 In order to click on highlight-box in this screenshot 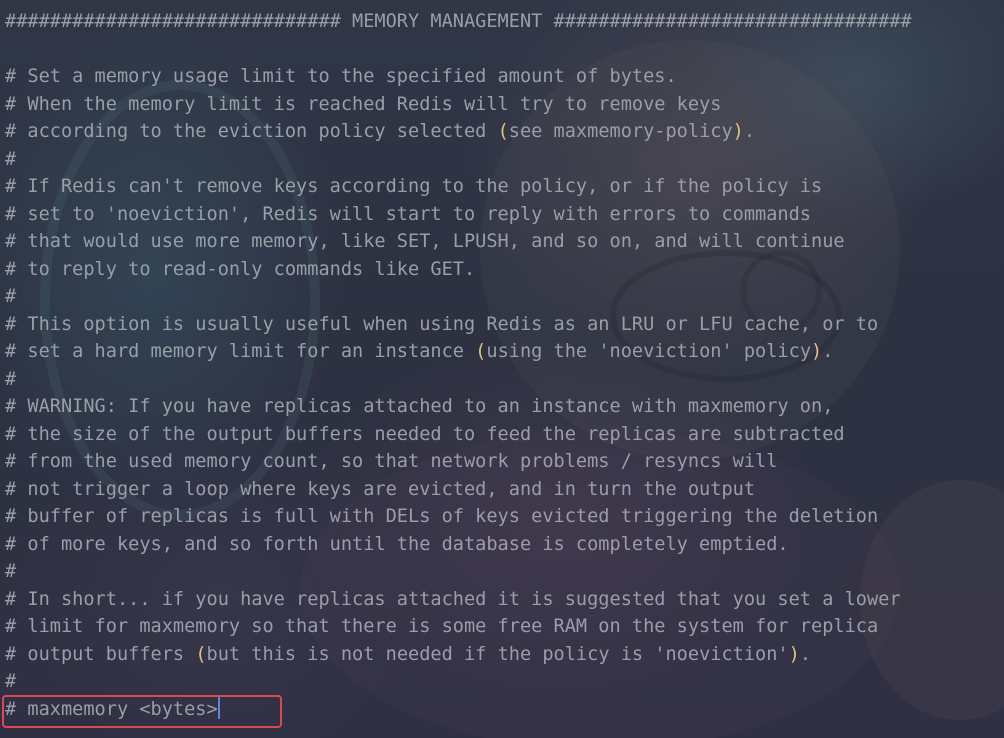, I will do `click(142, 711)`.